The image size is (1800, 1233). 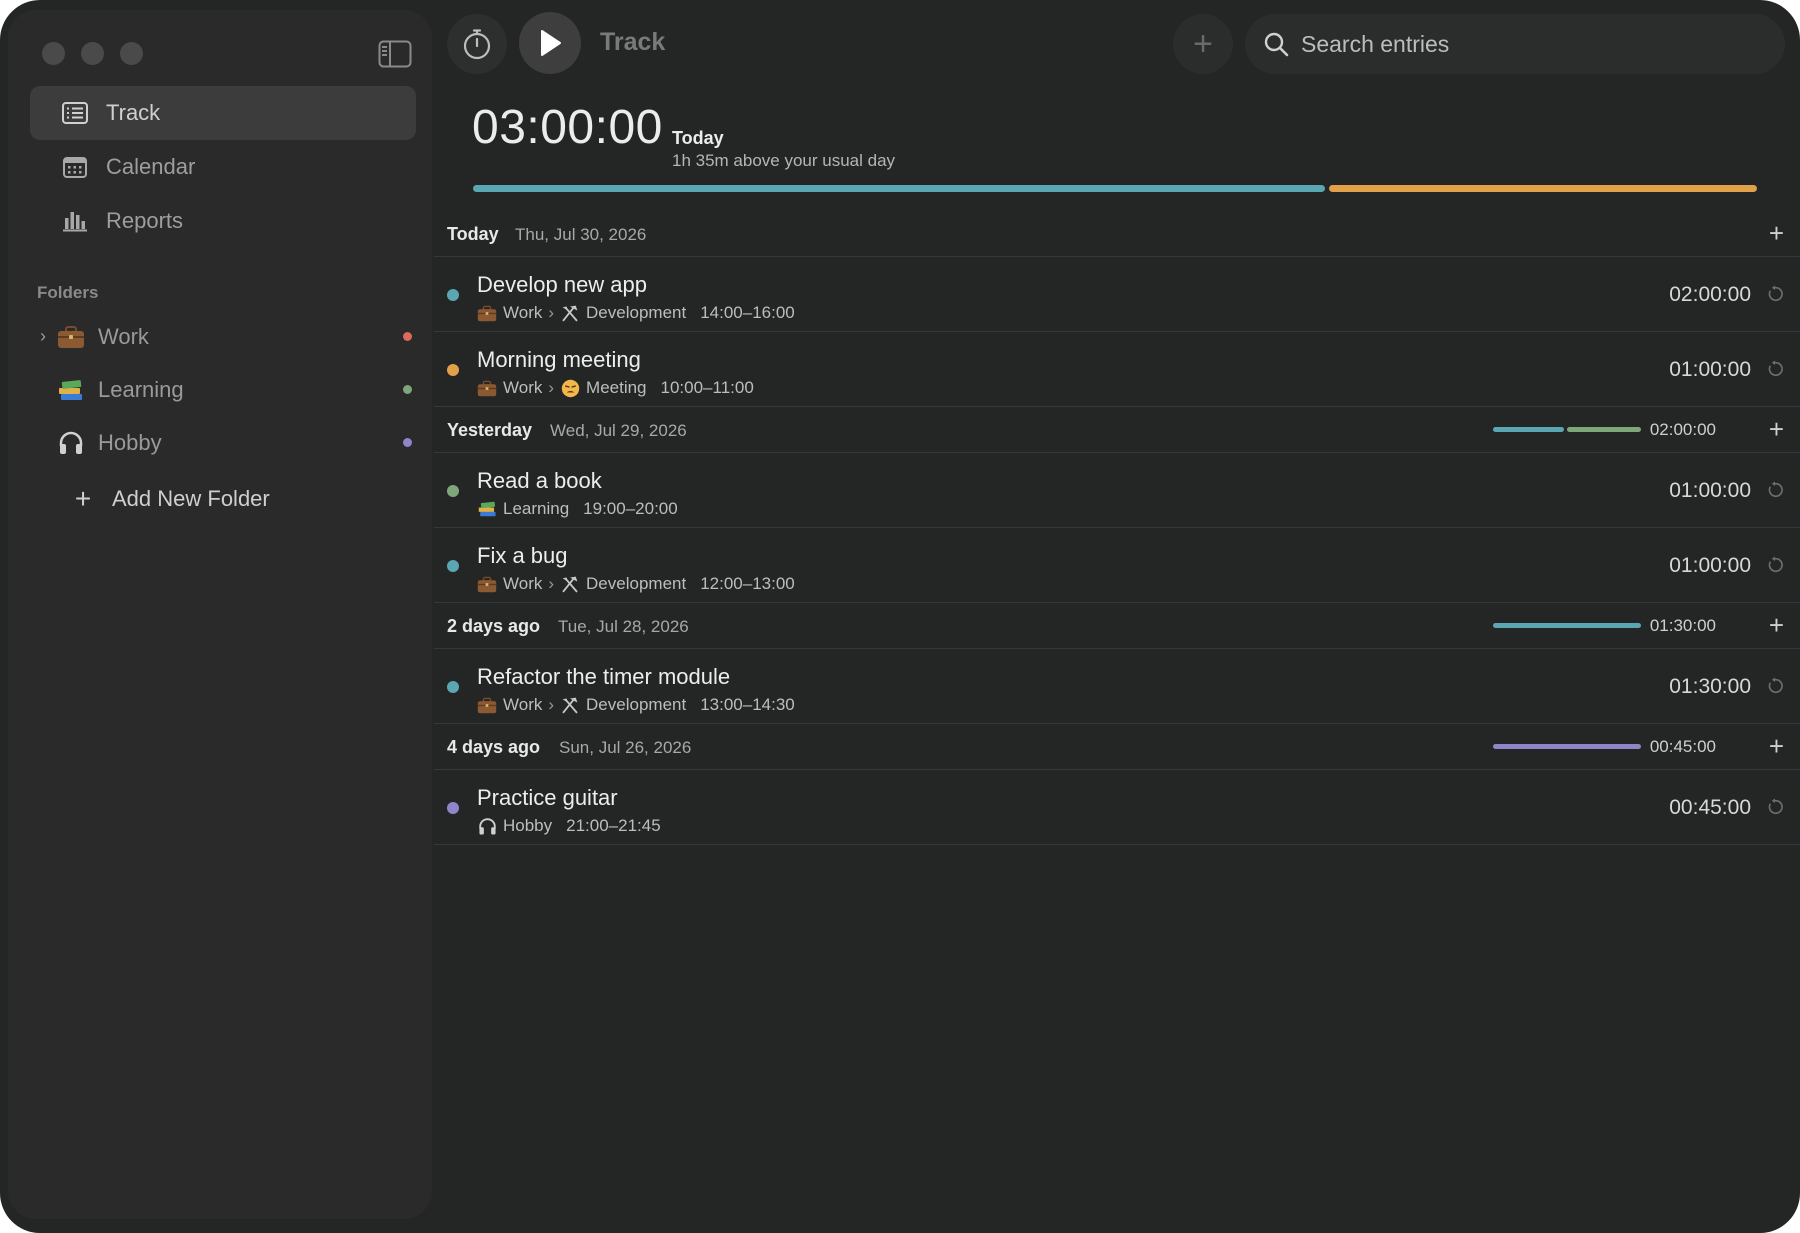 I want to click on entry-title: Fix a bug, so click(x=522, y=555).